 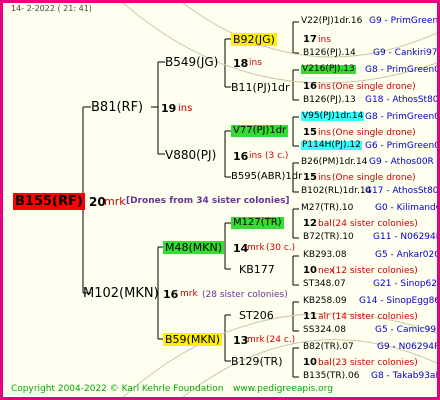 What do you see at coordinates (255, 156) in the screenshot?
I see `v880-unit: ins` at bounding box center [255, 156].